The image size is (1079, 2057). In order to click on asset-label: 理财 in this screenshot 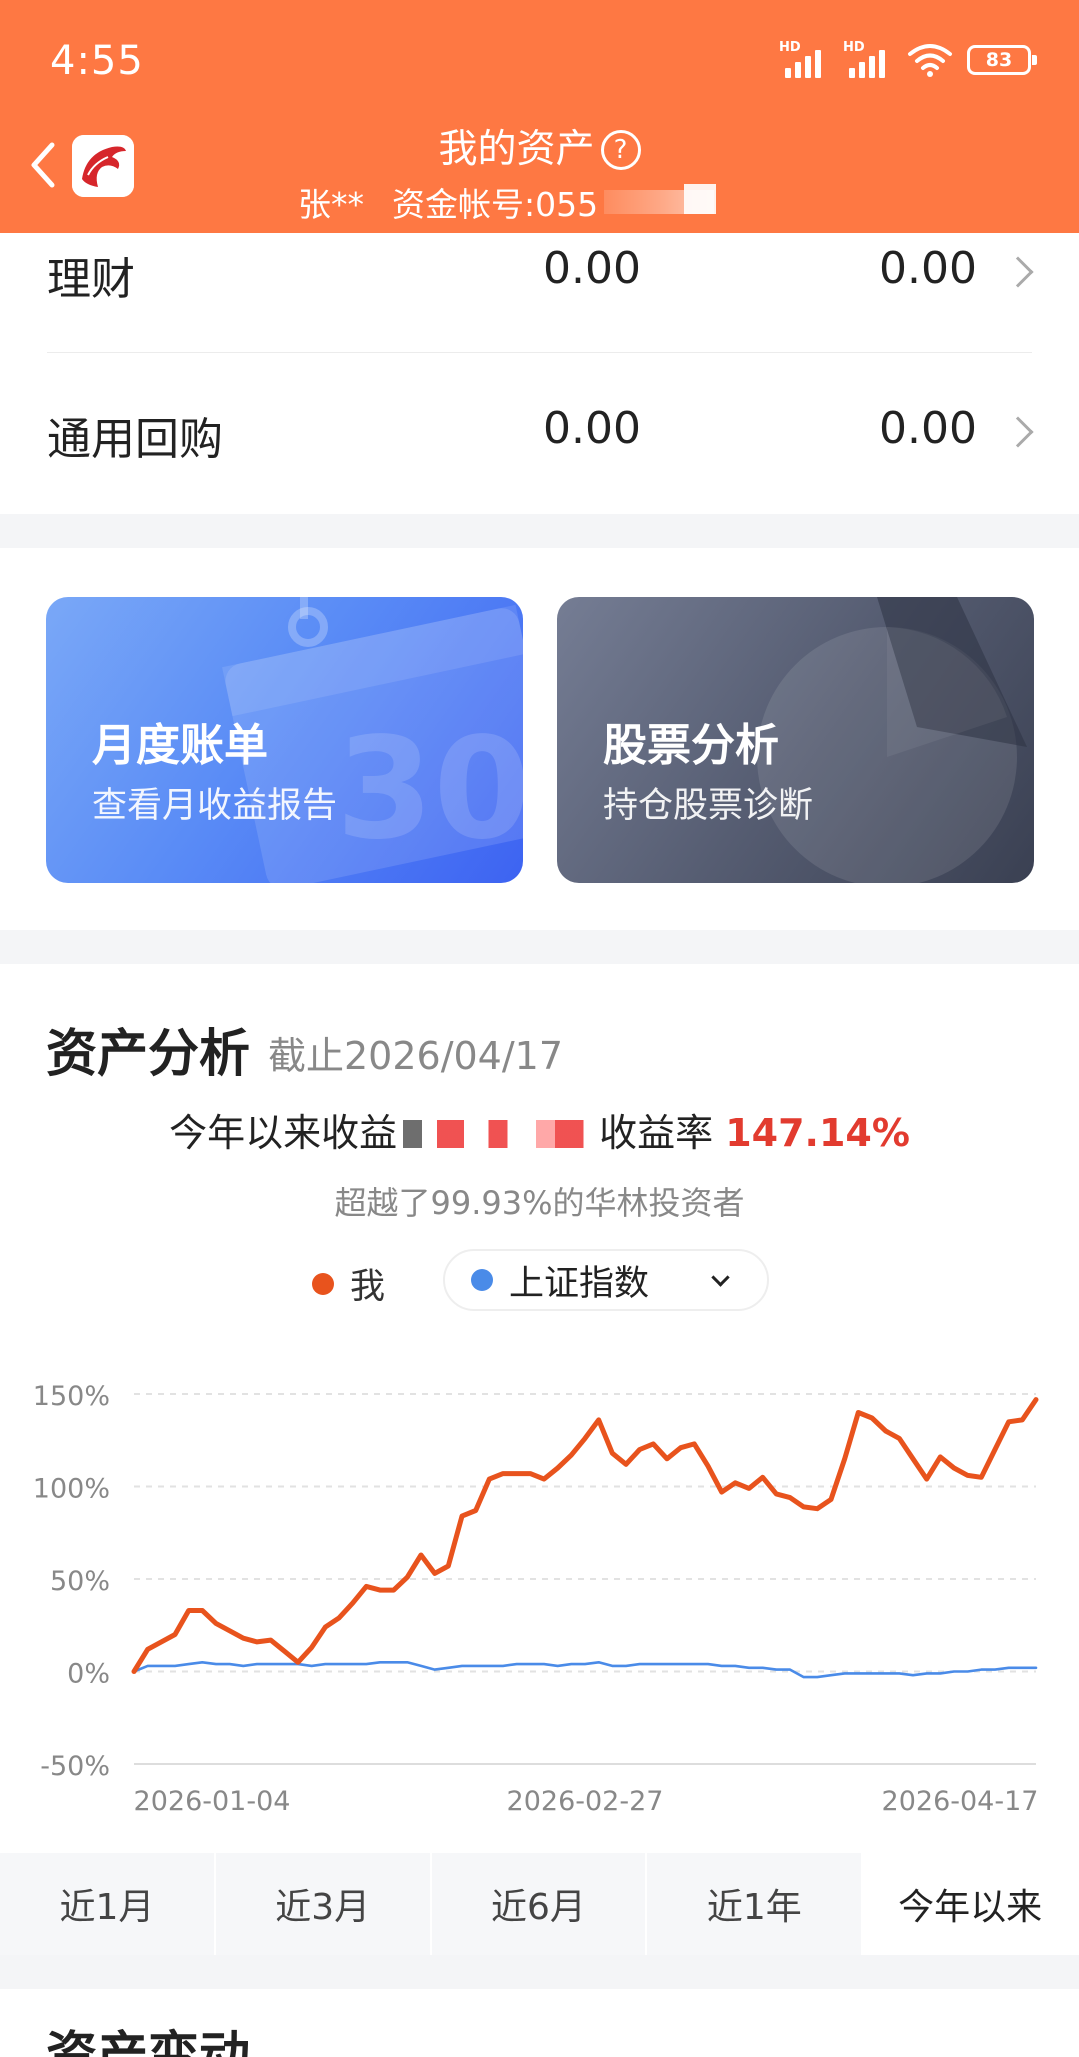, I will do `click(91, 279)`.